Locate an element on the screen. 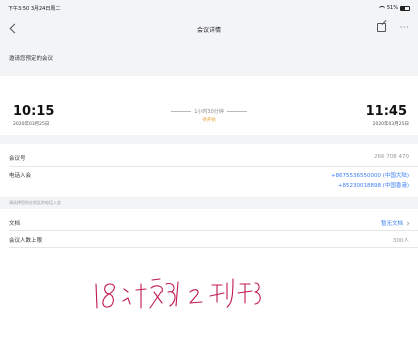 This screenshot has height=353, width=418. start-time: 10:15 is located at coordinates (34, 111).